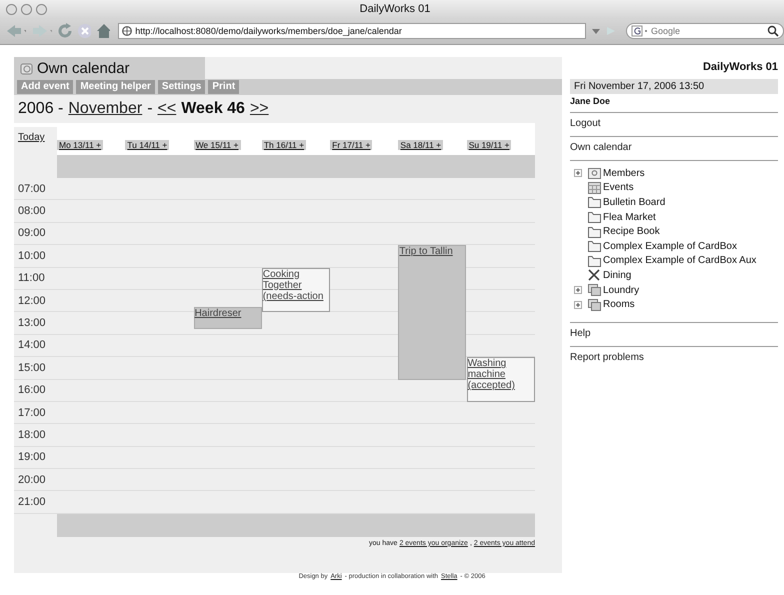 This screenshot has height=595, width=784. I want to click on tree-item: Events, so click(618, 188).